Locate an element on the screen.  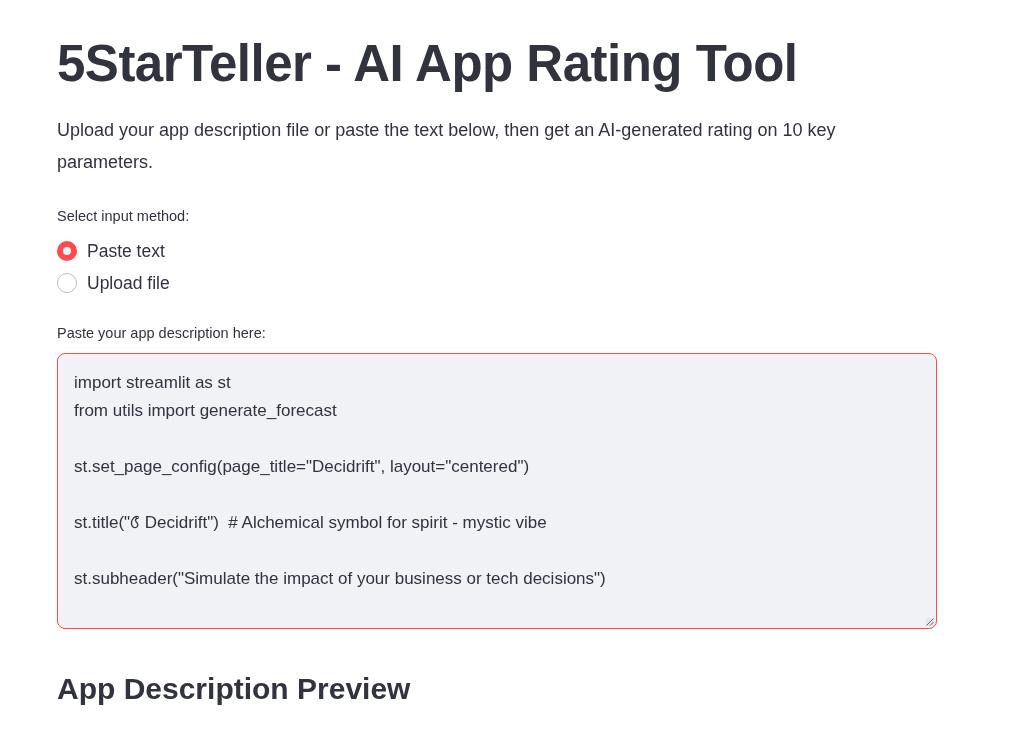
section-heading: App Description Preview is located at coordinates (234, 689).